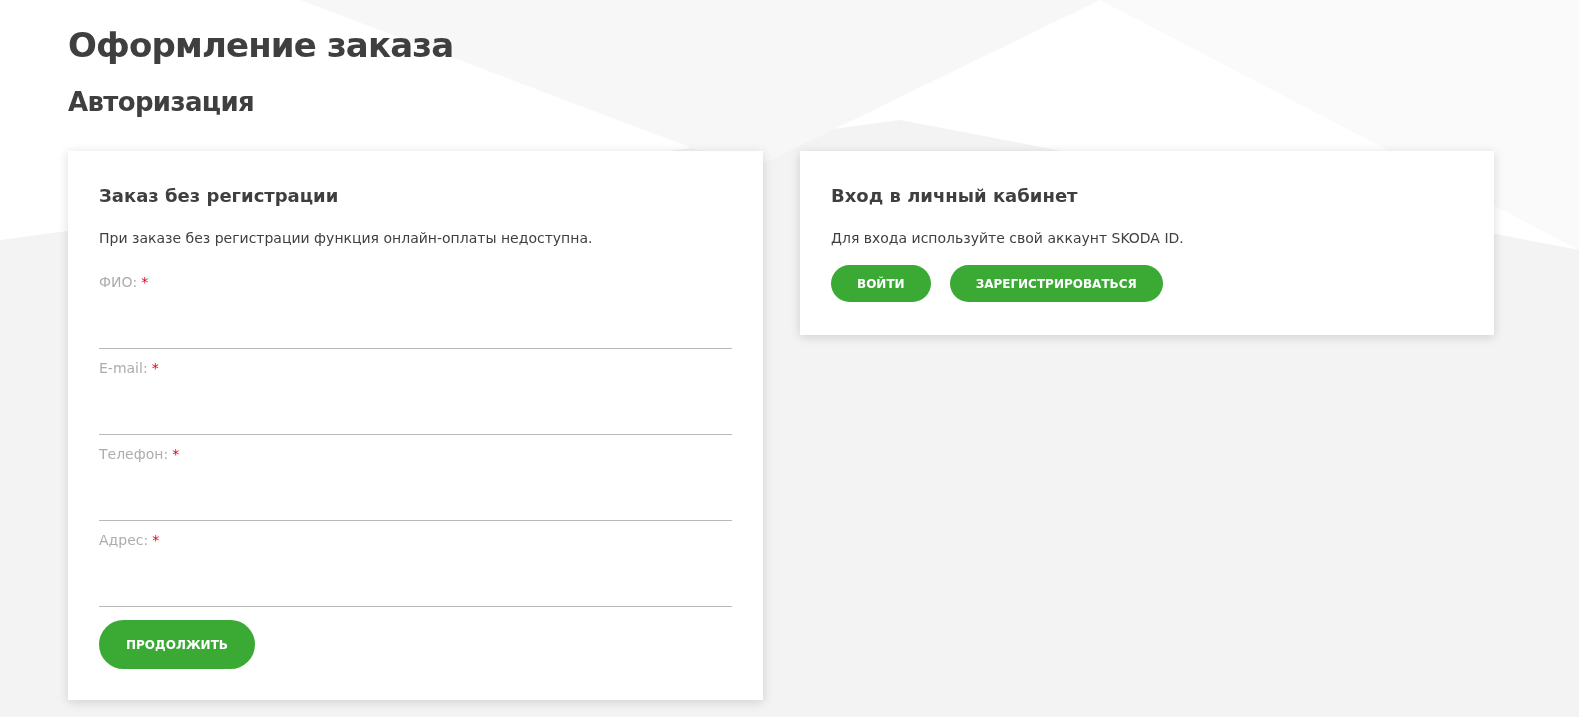 This screenshot has width=1579, height=717. What do you see at coordinates (415, 564) in the screenshot?
I see `form-field: Адрес: *` at bounding box center [415, 564].